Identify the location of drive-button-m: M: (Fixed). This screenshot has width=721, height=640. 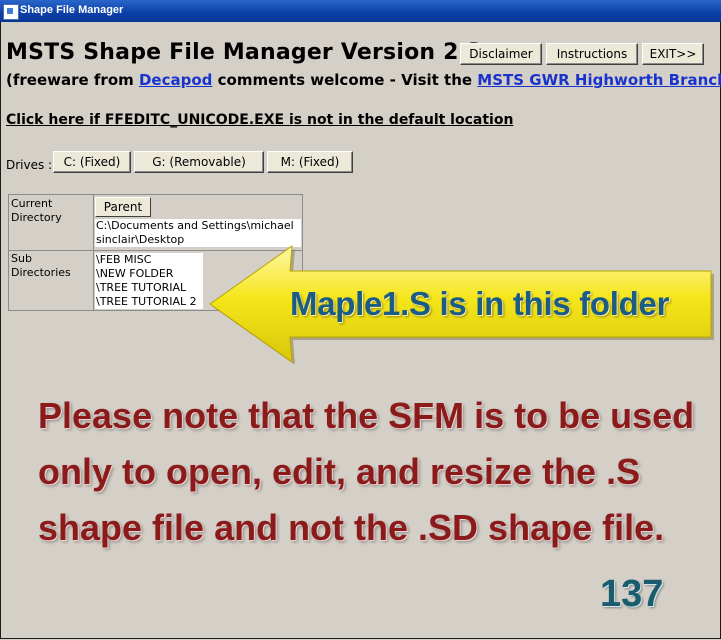
(310, 162).